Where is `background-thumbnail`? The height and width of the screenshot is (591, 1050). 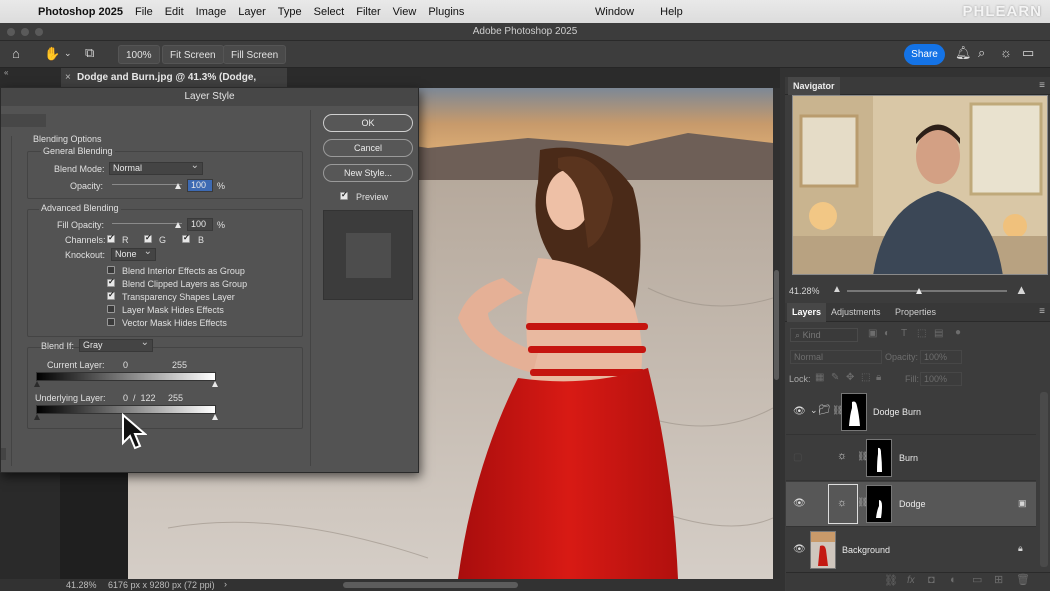
background-thumbnail is located at coordinates (823, 550).